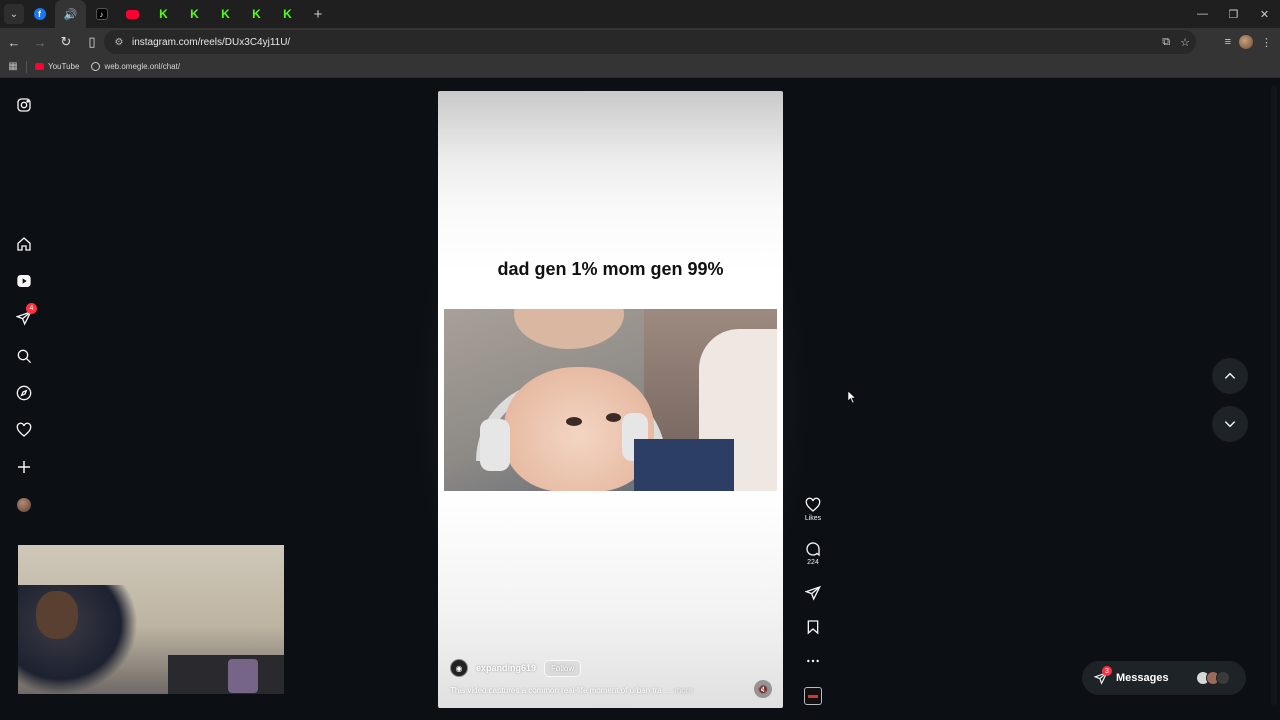 This screenshot has width=1280, height=720. I want to click on messages-icon: 3, so click(1102, 675).